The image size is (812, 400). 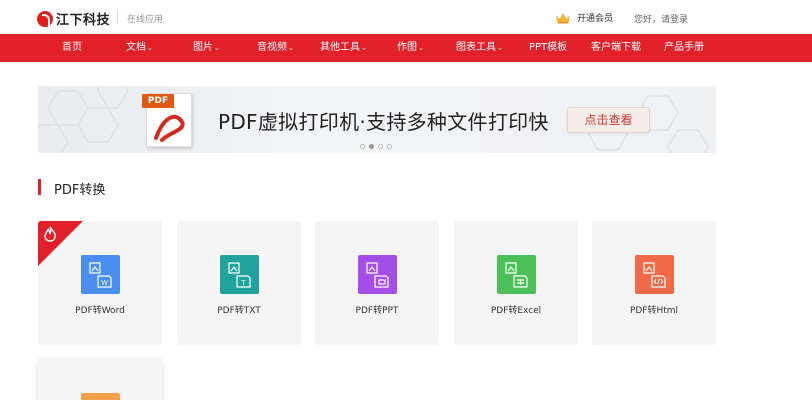 I want to click on nav-item-label: 图表工具, so click(x=476, y=47).